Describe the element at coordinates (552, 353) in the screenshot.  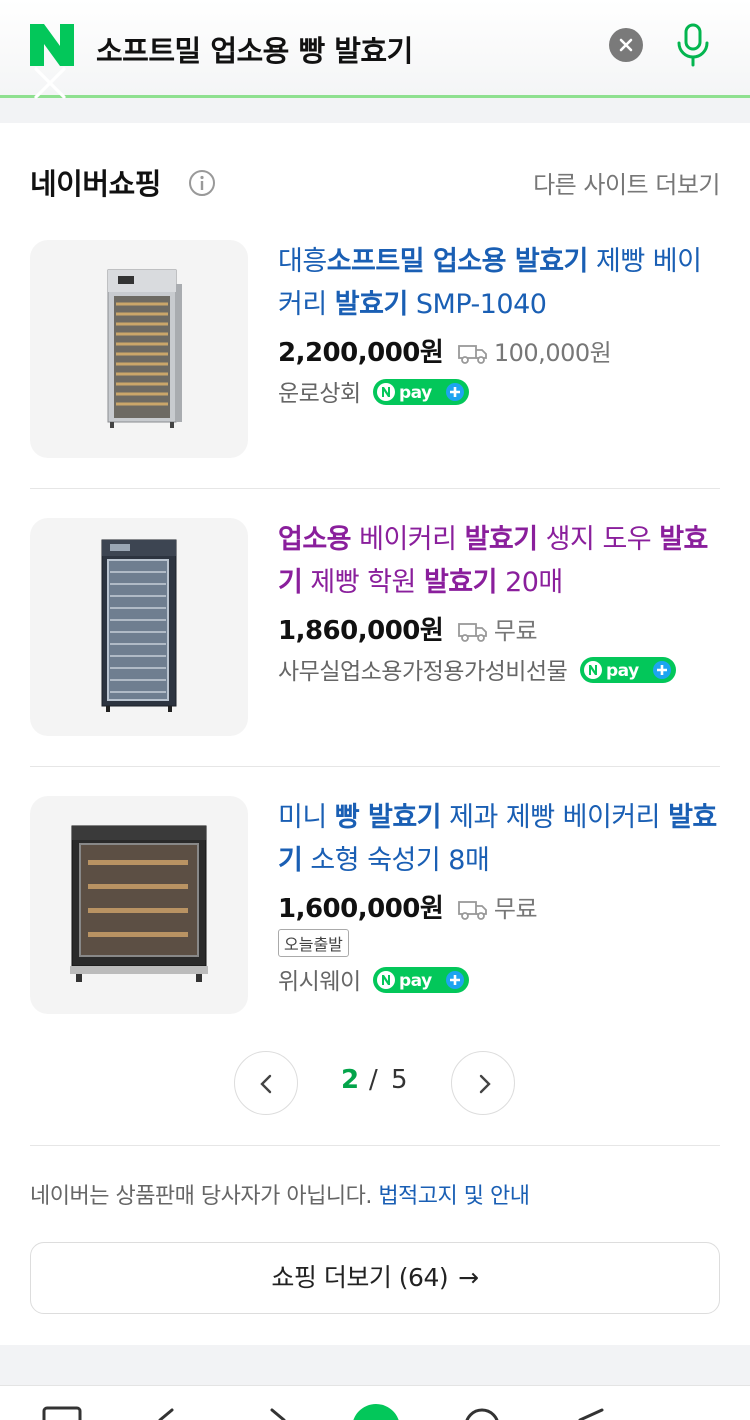
I see `shipping-fee: 100,000원` at that location.